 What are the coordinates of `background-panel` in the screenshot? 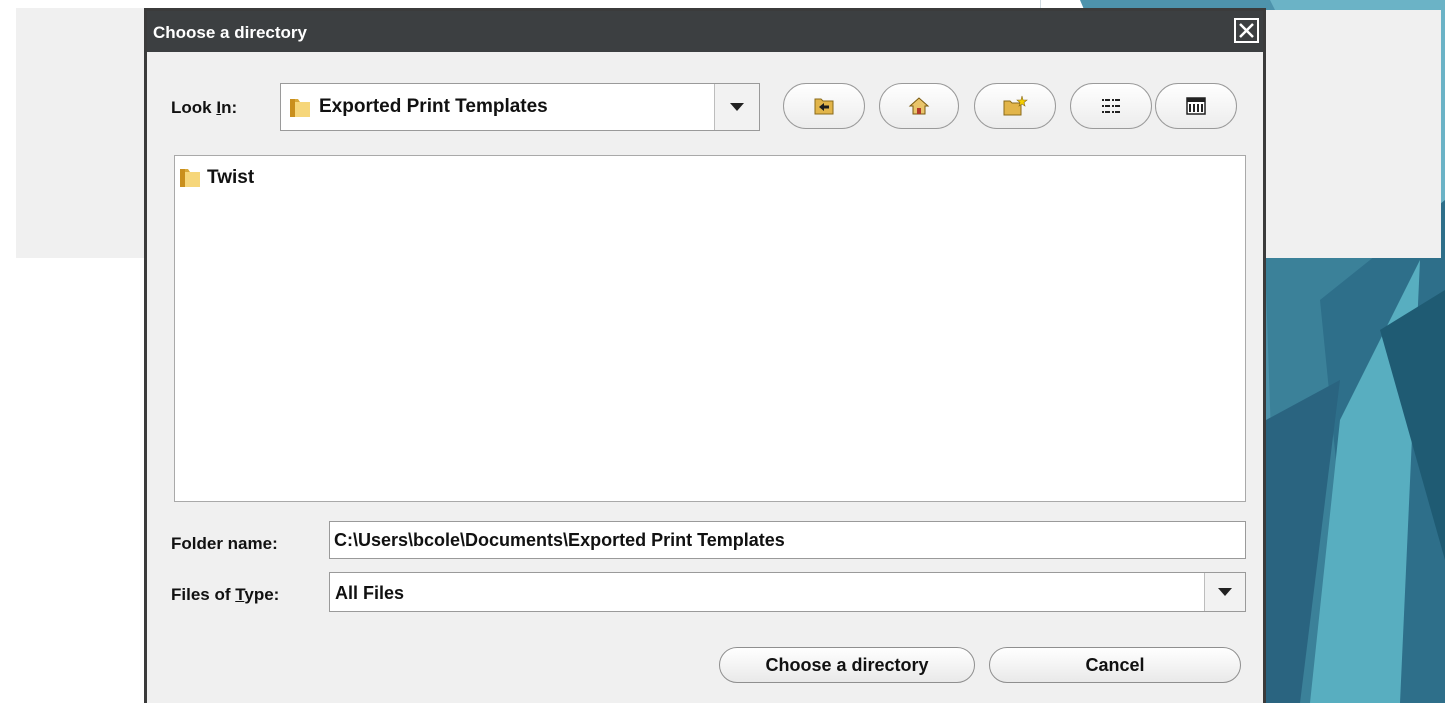 It's located at (1351, 134).